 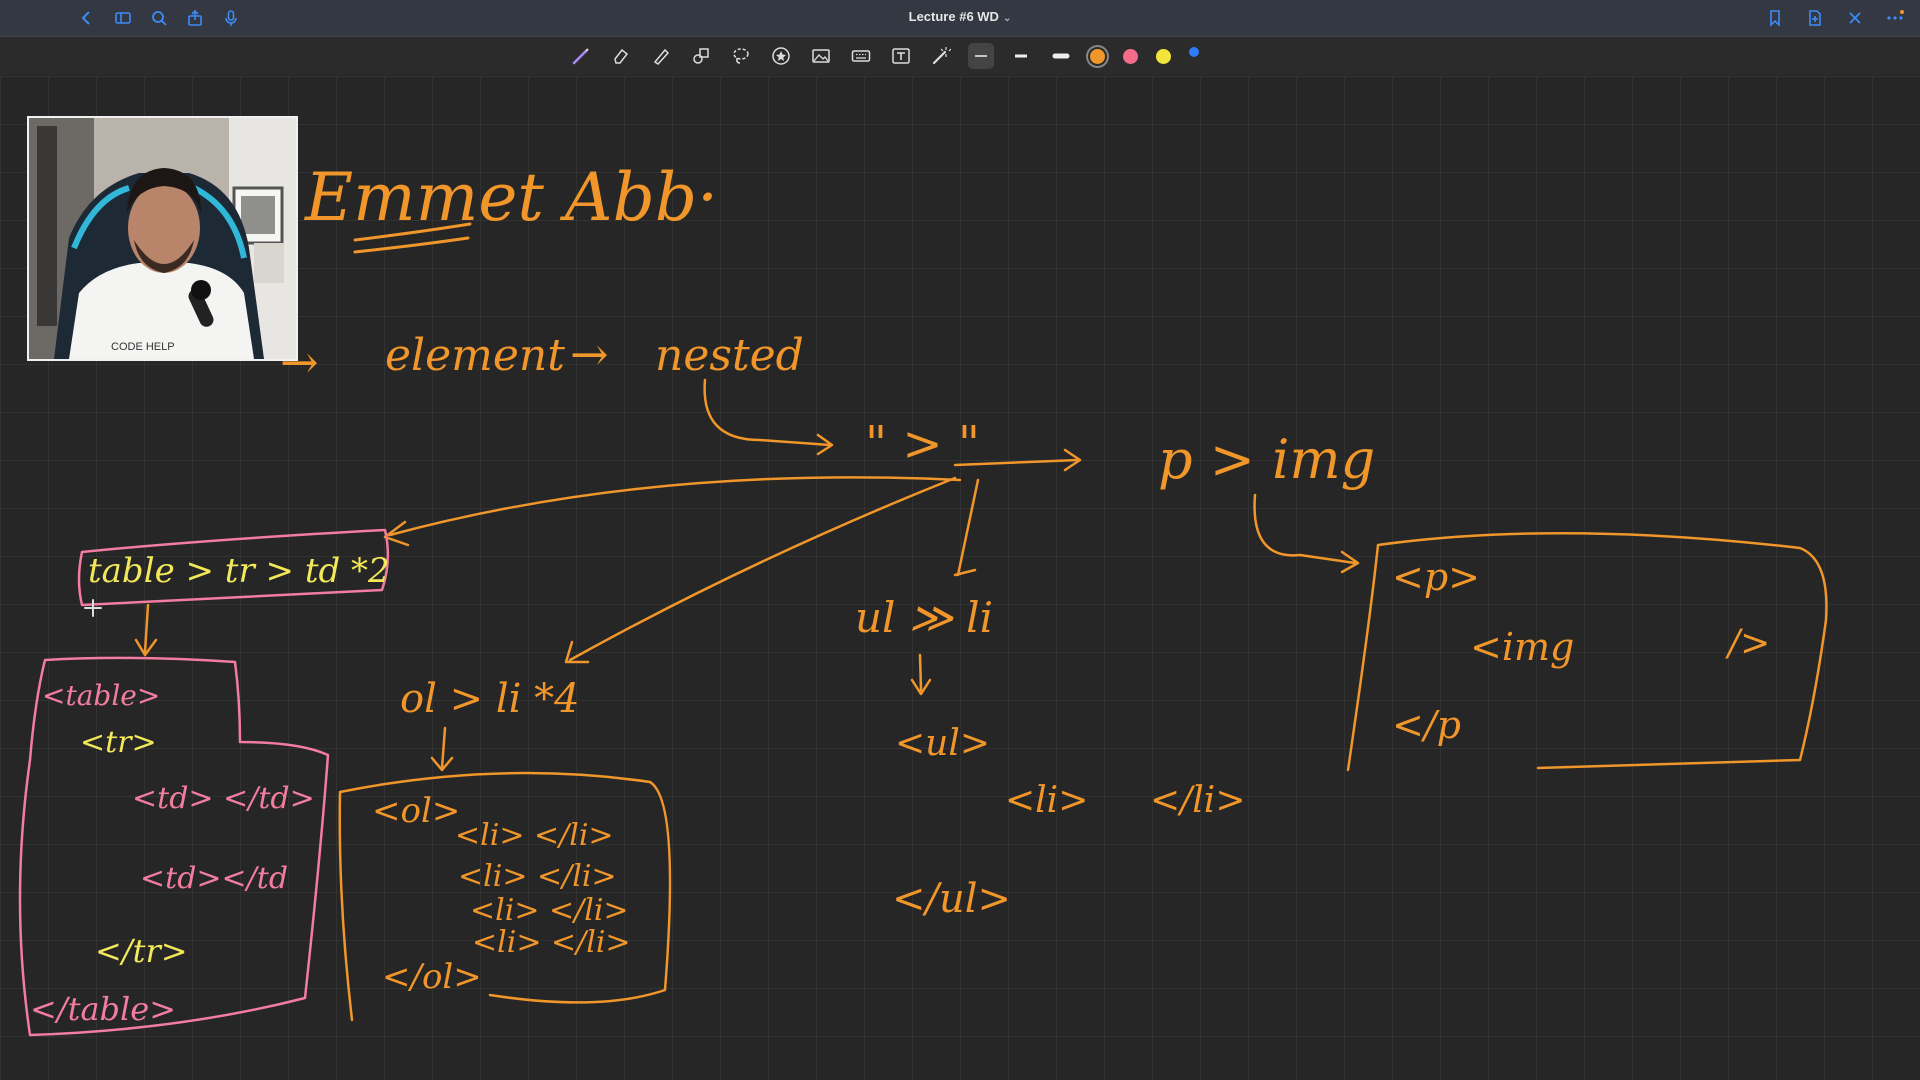 What do you see at coordinates (1895, 18) in the screenshot?
I see `more-icon` at bounding box center [1895, 18].